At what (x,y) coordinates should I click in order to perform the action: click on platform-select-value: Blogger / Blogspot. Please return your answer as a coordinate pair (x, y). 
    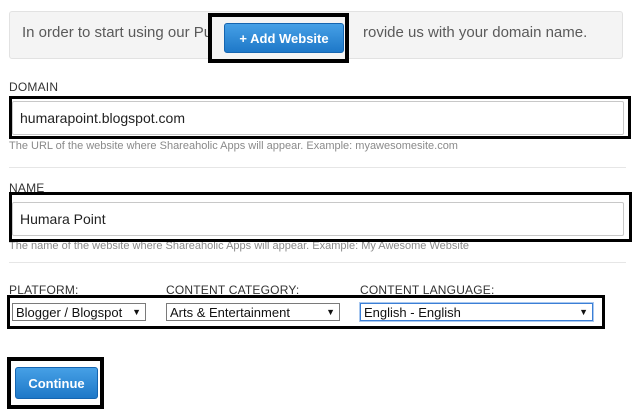
    Looking at the image, I should click on (69, 312).